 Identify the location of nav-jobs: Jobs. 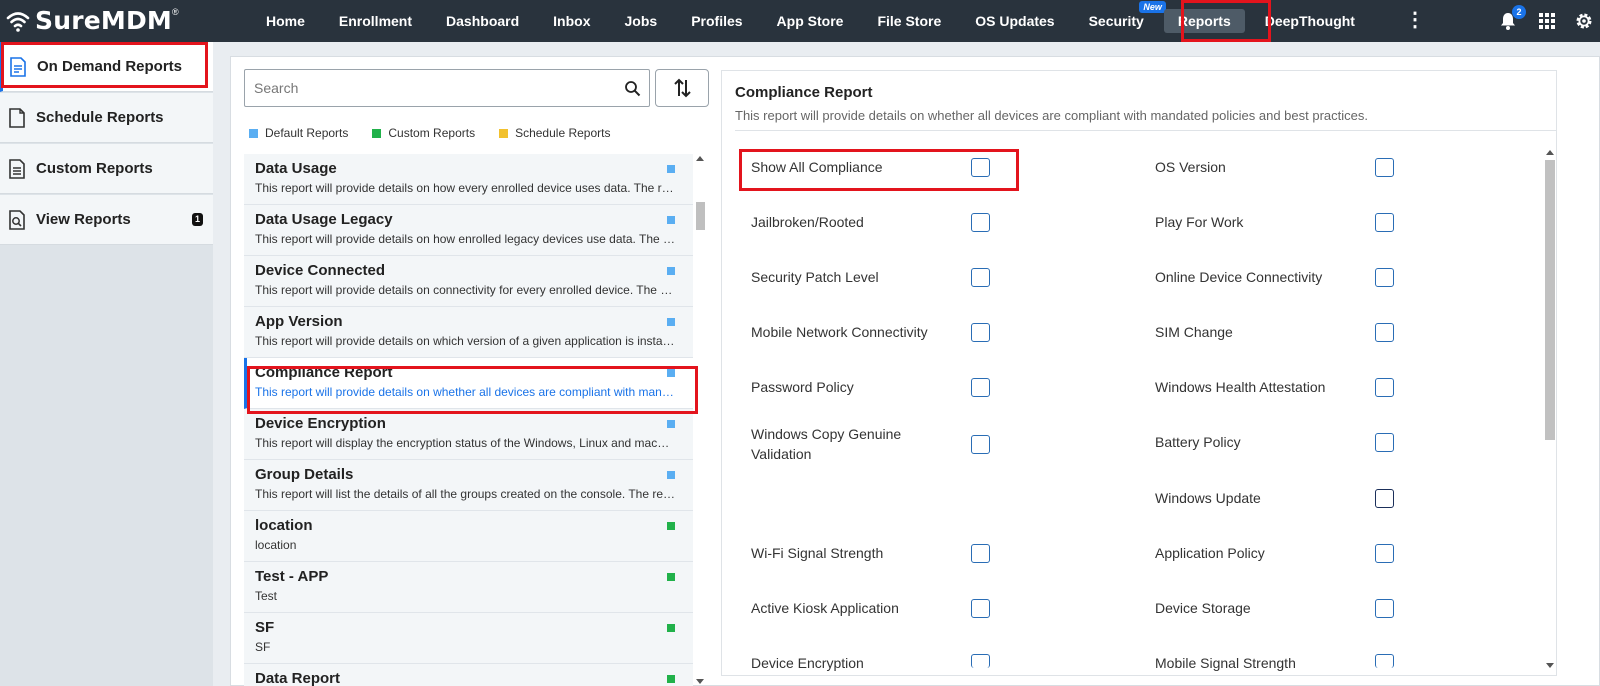
(641, 21).